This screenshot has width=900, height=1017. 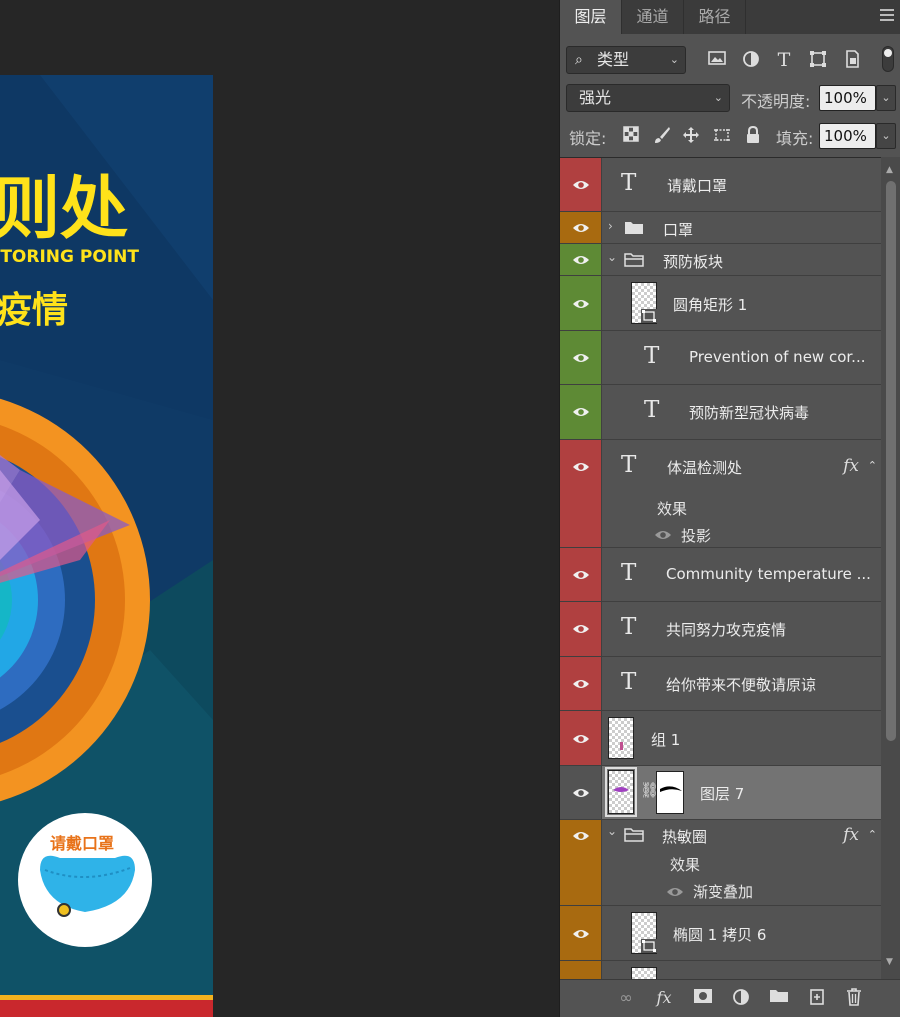 What do you see at coordinates (784, 60) in the screenshot?
I see `type-filter-icon: T` at bounding box center [784, 60].